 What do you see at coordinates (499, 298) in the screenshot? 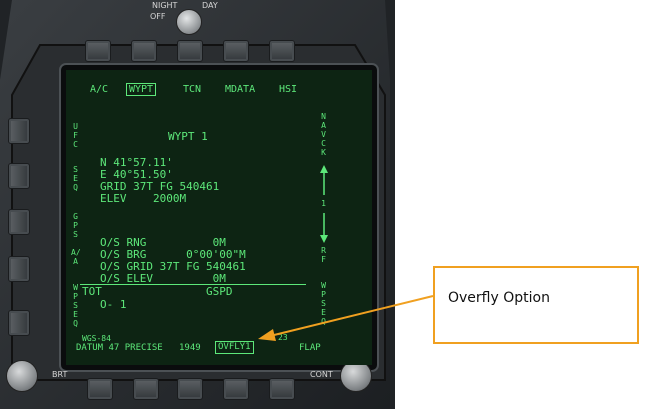
I see `callout-text: Overfly Option` at bounding box center [499, 298].